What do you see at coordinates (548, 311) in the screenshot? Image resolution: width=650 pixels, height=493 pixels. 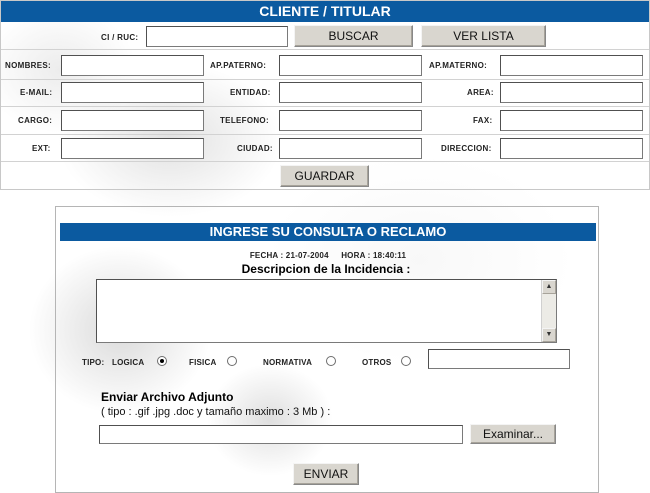 I see `textarea-scrollbar: ▲ ▼` at bounding box center [548, 311].